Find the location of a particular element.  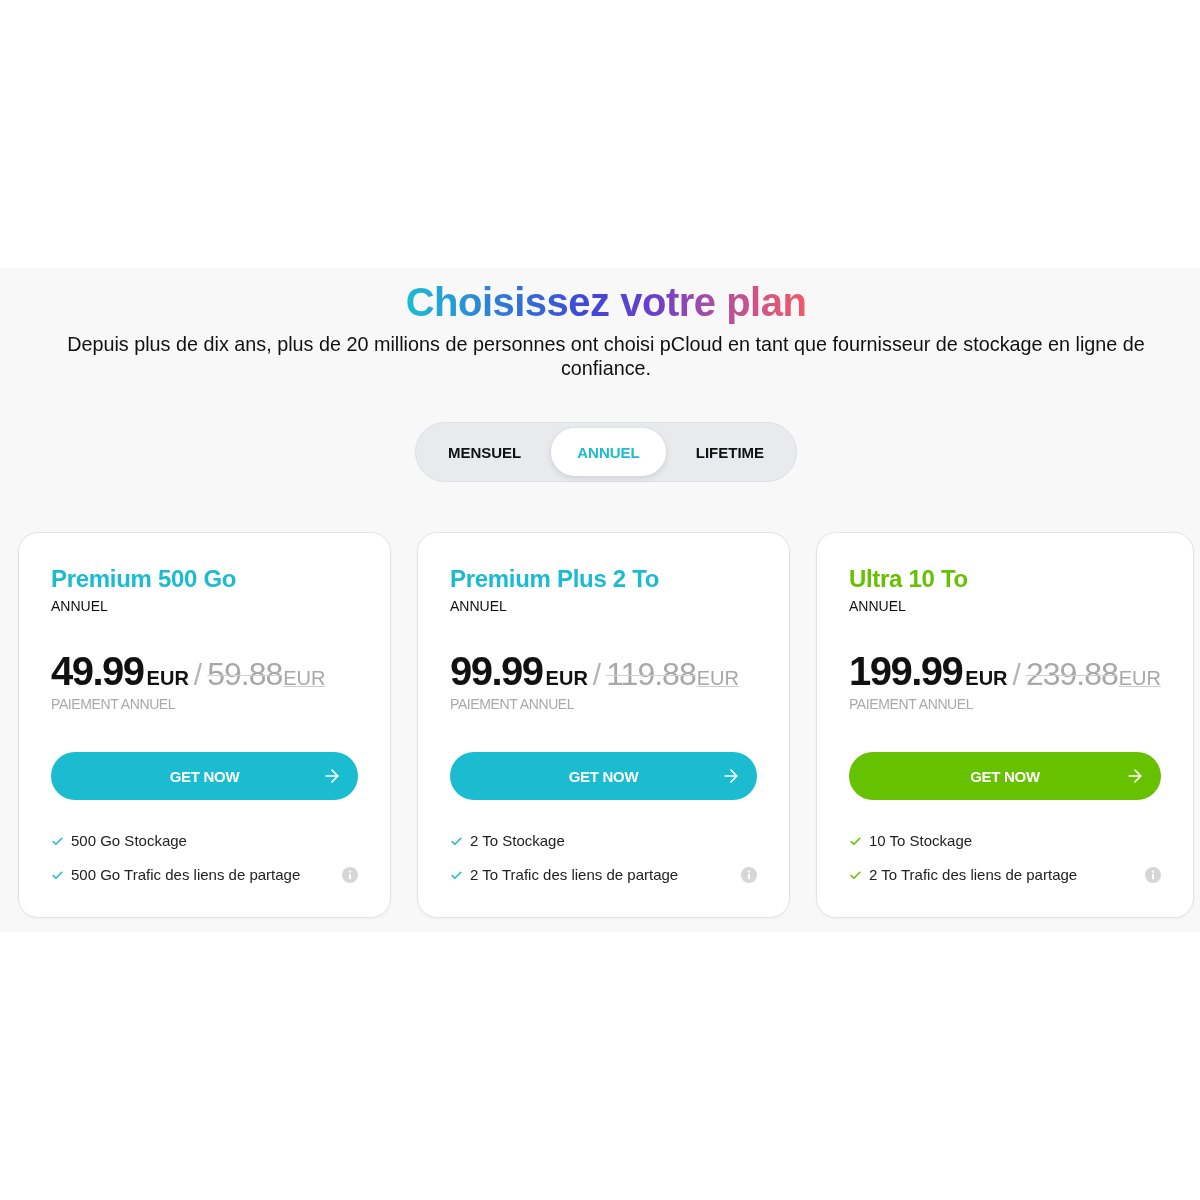

billing-tab: LIFETIME is located at coordinates (730, 452).